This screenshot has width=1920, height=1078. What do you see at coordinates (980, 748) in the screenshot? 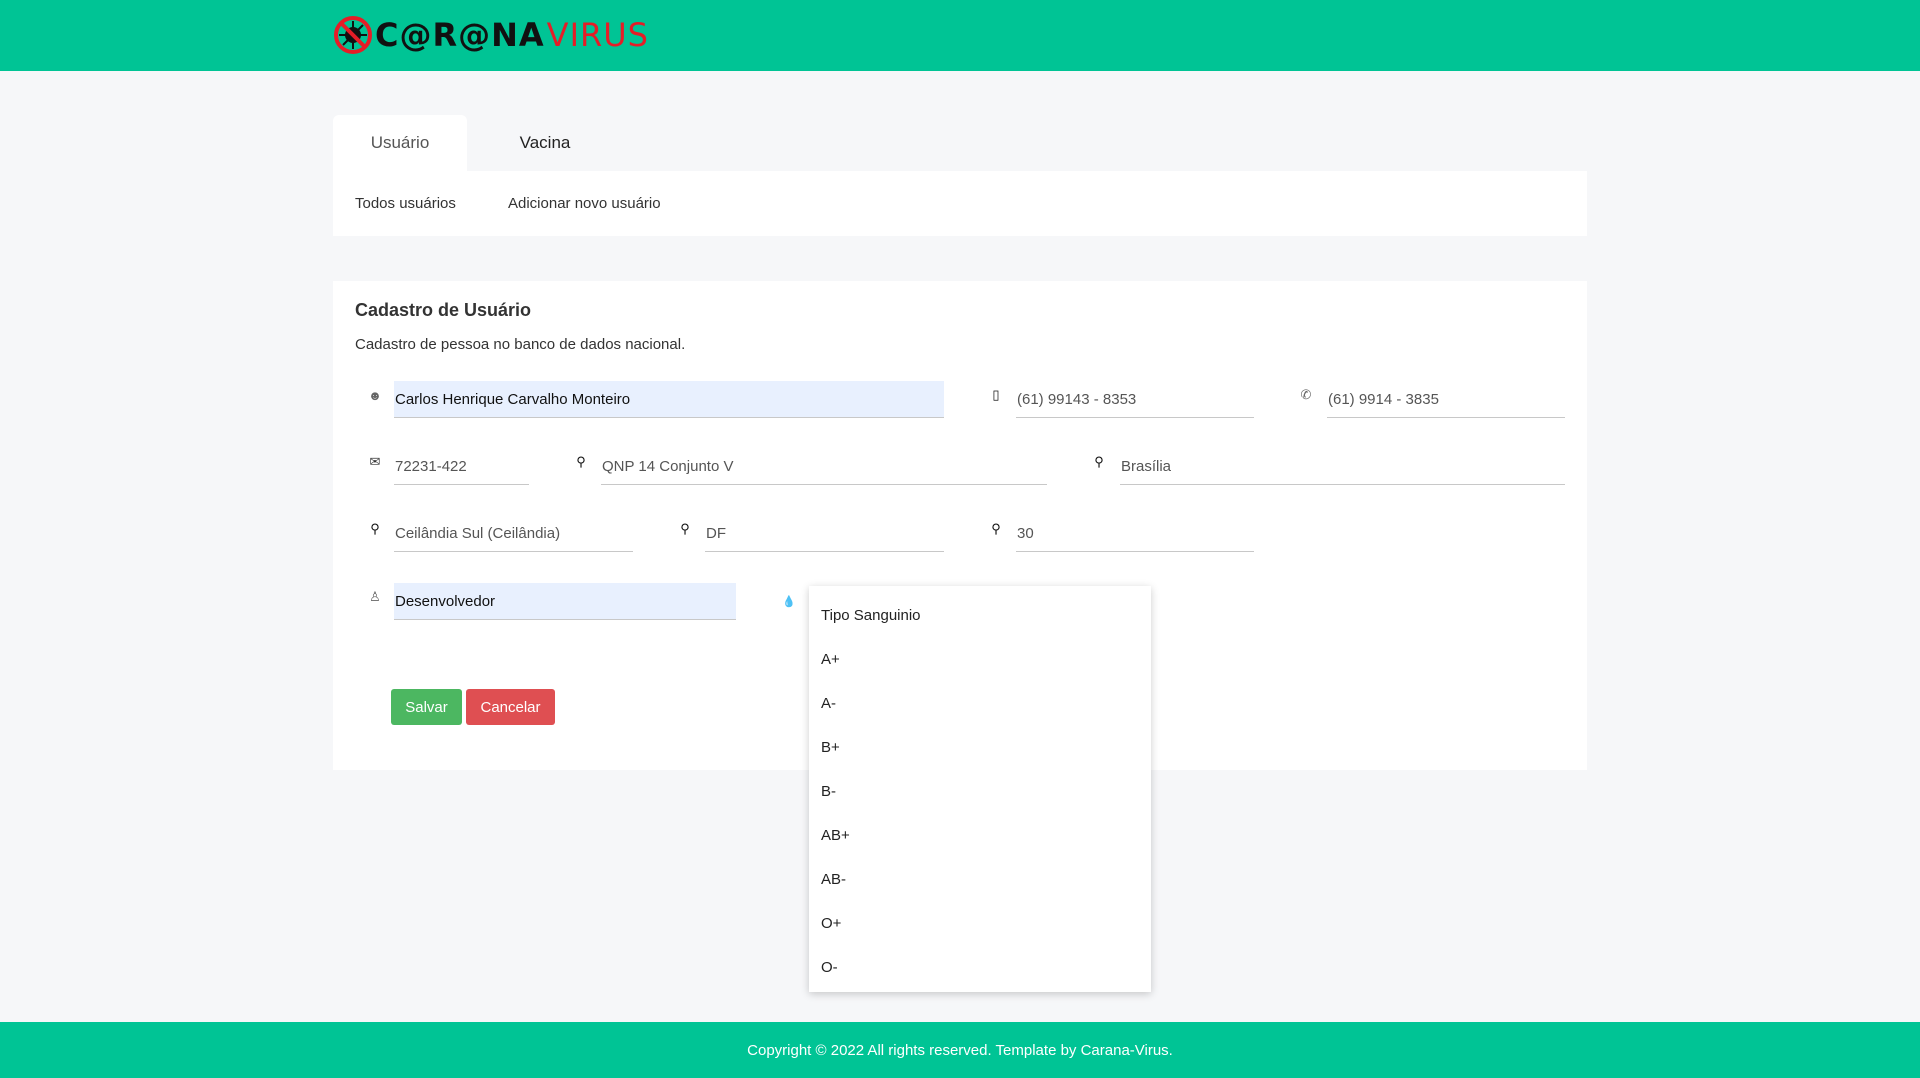
I see `dropdown-option: B+` at bounding box center [980, 748].